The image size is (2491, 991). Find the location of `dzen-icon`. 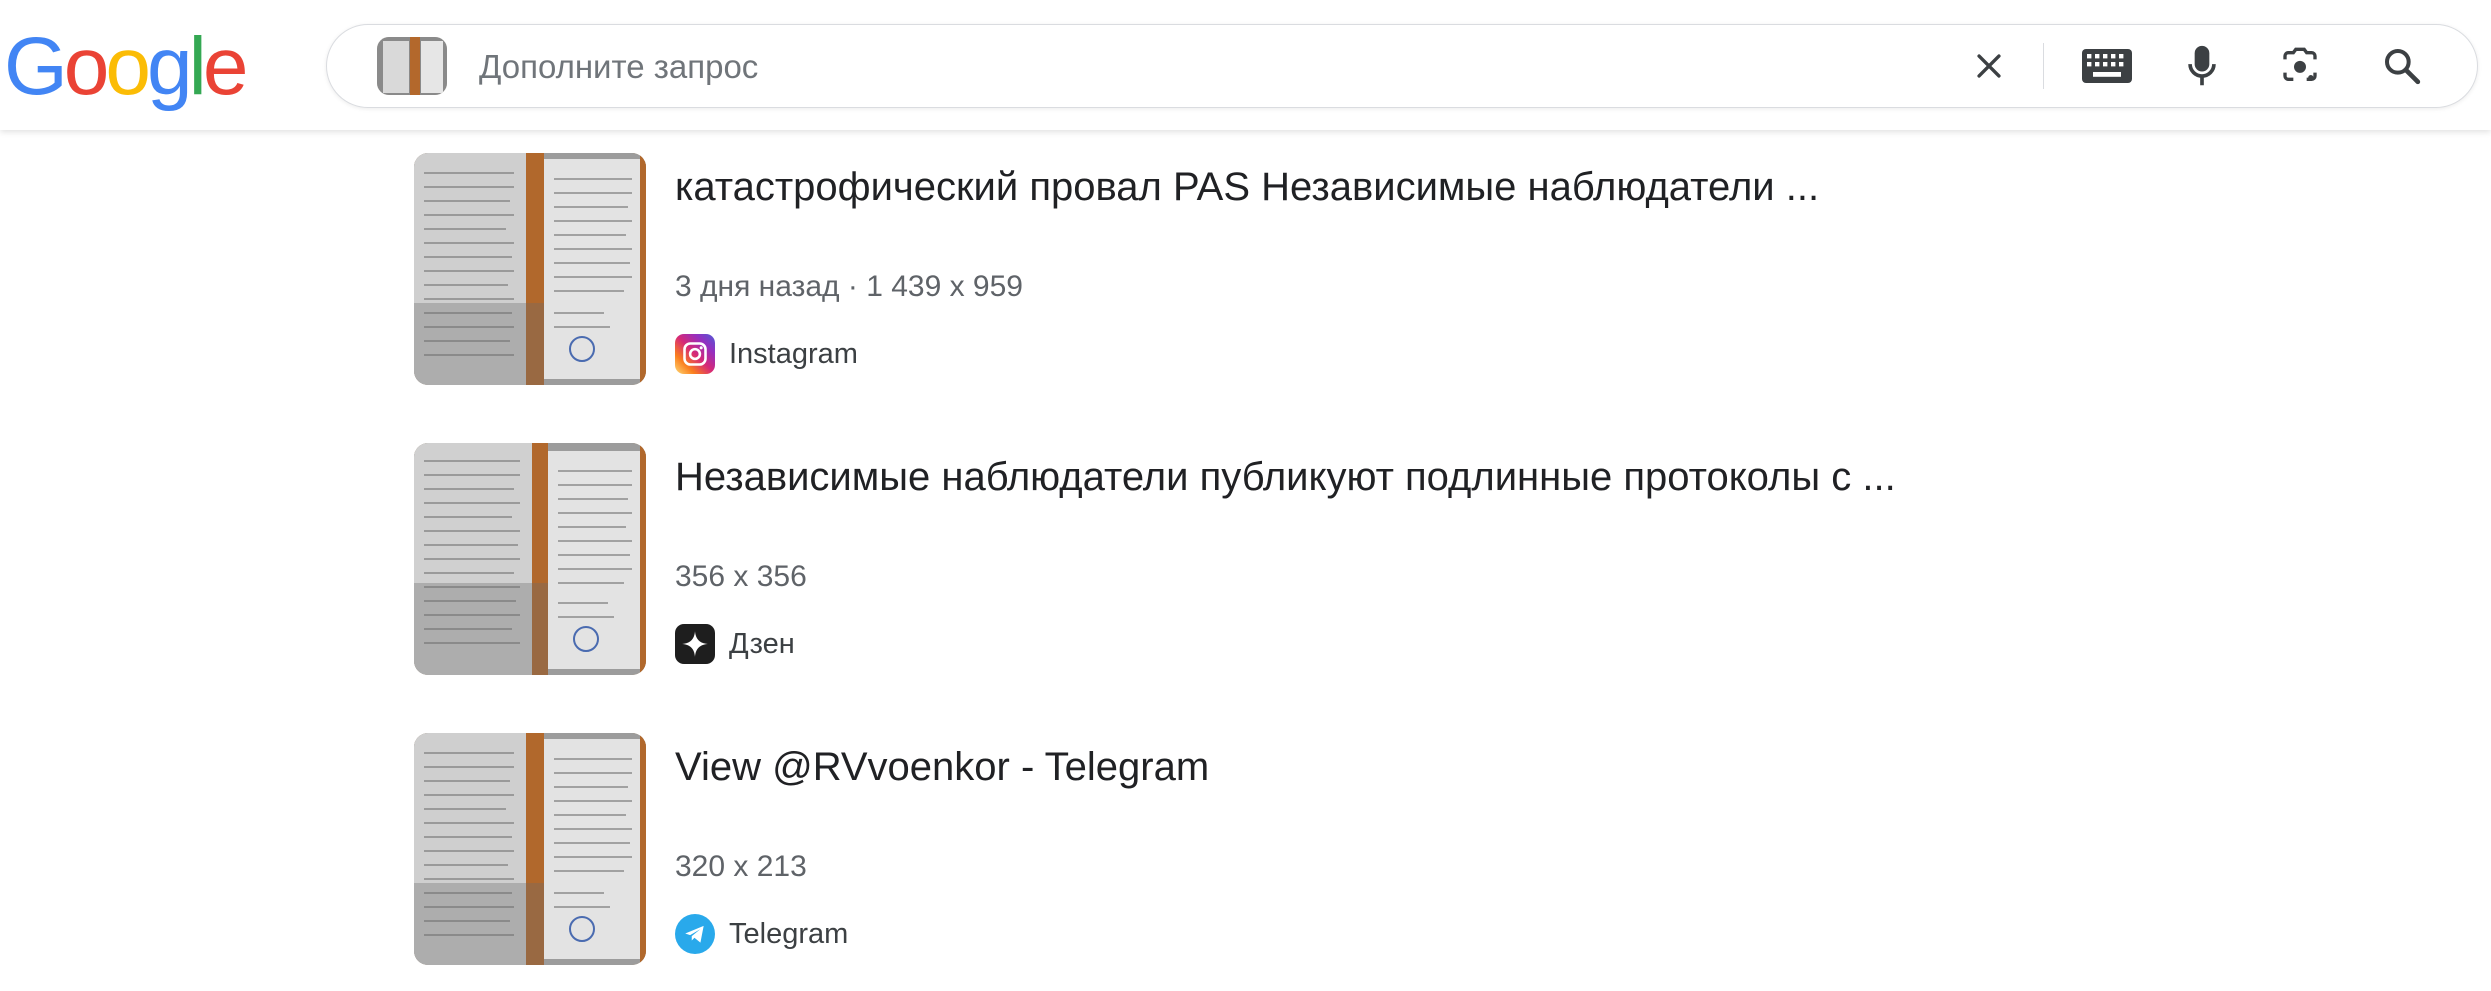

dzen-icon is located at coordinates (695, 644).